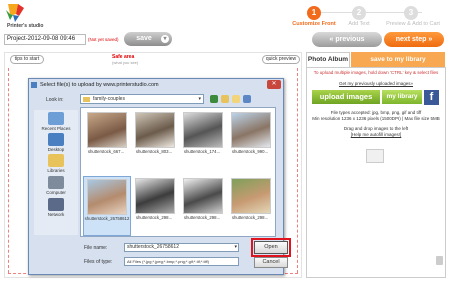 This screenshot has height=281, width=450. What do you see at coordinates (347, 39) in the screenshot?
I see `previous-button: « previous` at bounding box center [347, 39].